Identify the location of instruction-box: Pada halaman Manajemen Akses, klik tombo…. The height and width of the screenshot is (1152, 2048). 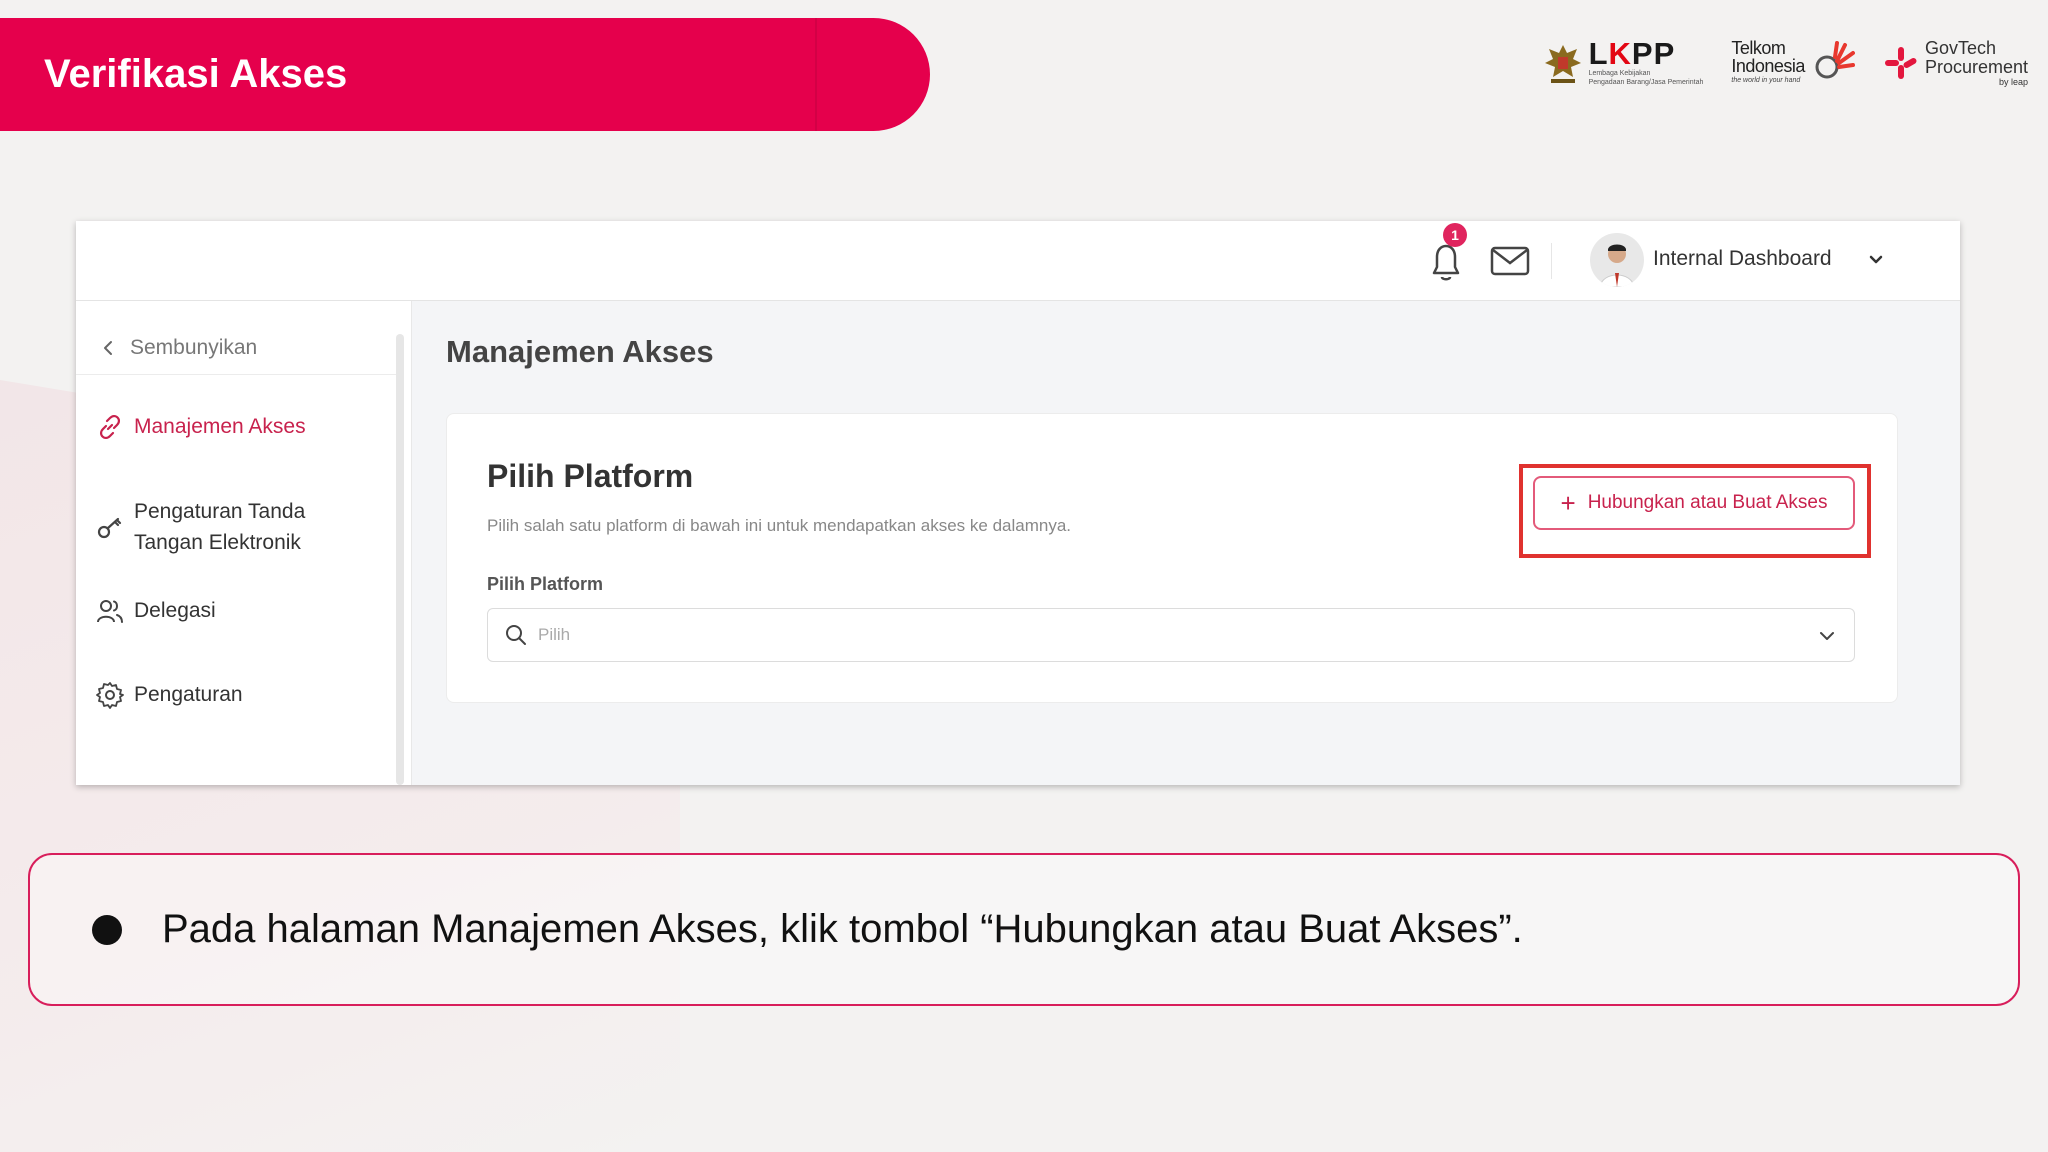
(1024, 929).